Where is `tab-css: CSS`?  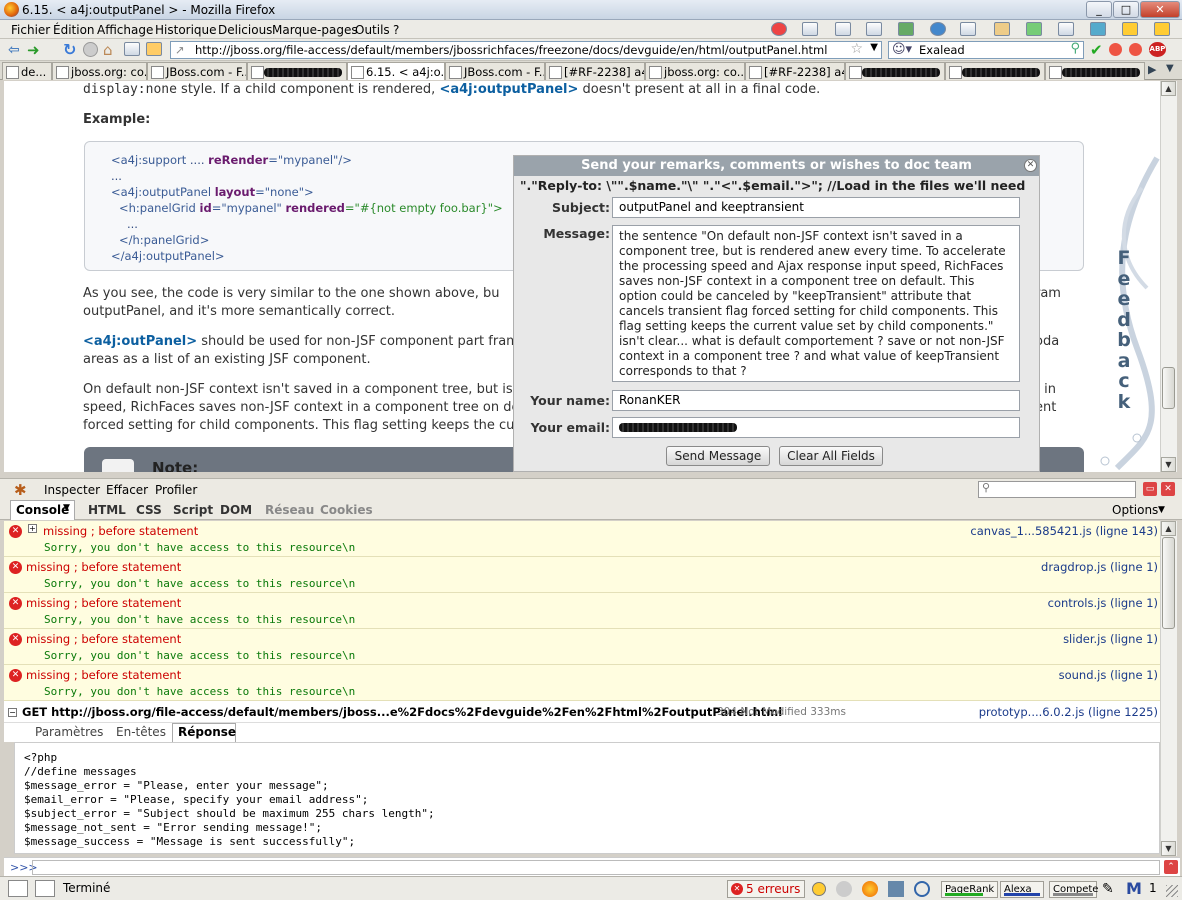 tab-css: CSS is located at coordinates (149, 510).